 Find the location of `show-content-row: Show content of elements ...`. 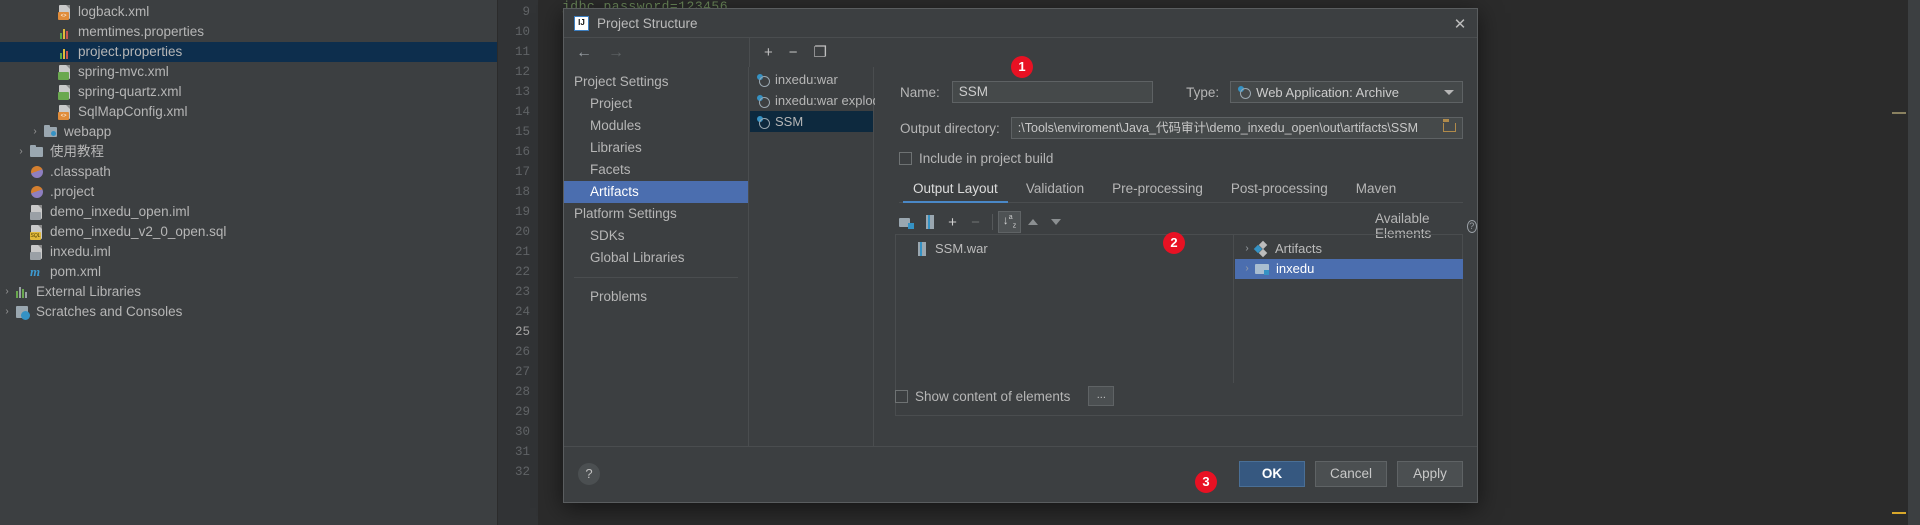

show-content-row: Show content of elements ... is located at coordinates (1005, 396).